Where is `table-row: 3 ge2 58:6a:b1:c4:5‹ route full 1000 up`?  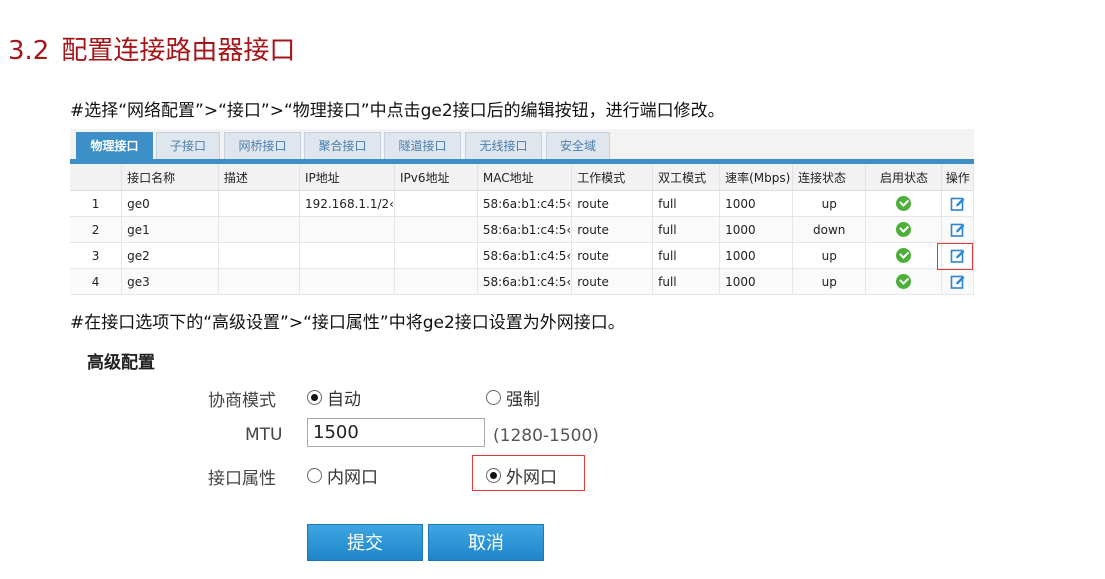 table-row: 3 ge2 58:6a:b1:c4:5‹ route full 1000 up is located at coordinates (522, 255).